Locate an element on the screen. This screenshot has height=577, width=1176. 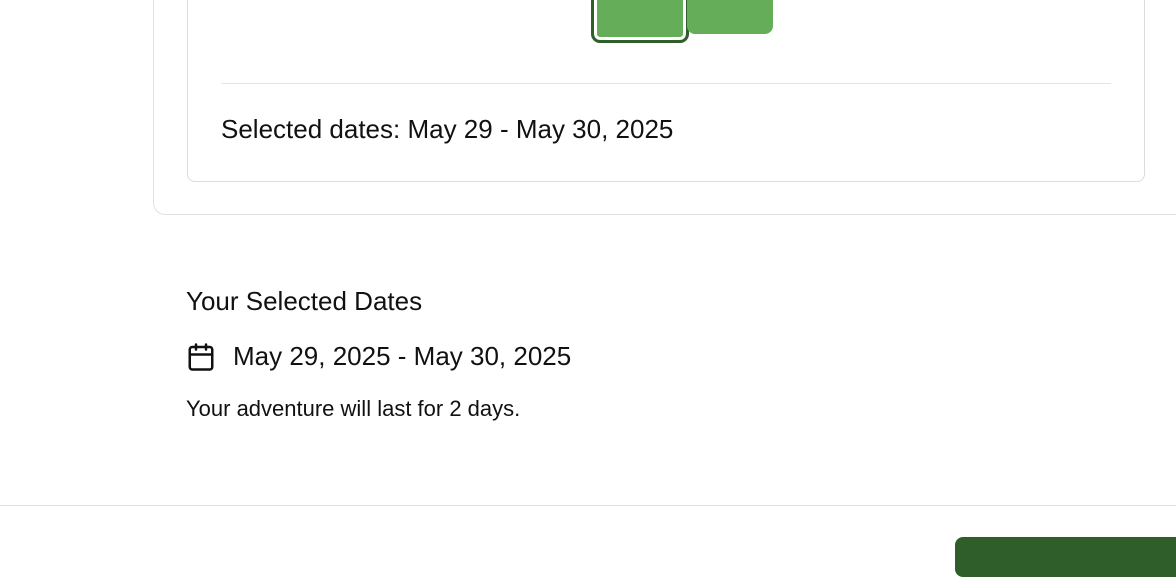
selected-dates-summary: Selected dates: May 29 - May 30, 2025 is located at coordinates (447, 129).